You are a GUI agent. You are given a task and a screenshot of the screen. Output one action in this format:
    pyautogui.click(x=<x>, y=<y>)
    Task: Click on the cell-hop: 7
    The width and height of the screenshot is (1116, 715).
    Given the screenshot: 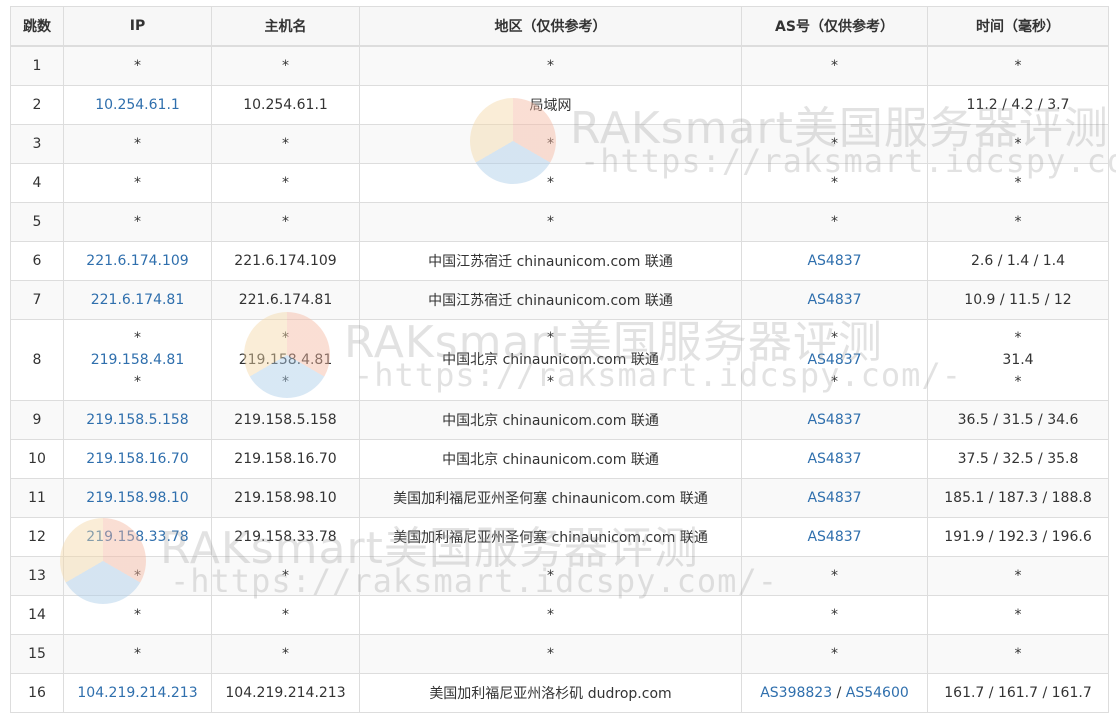 What is the action you would take?
    pyautogui.click(x=37, y=300)
    